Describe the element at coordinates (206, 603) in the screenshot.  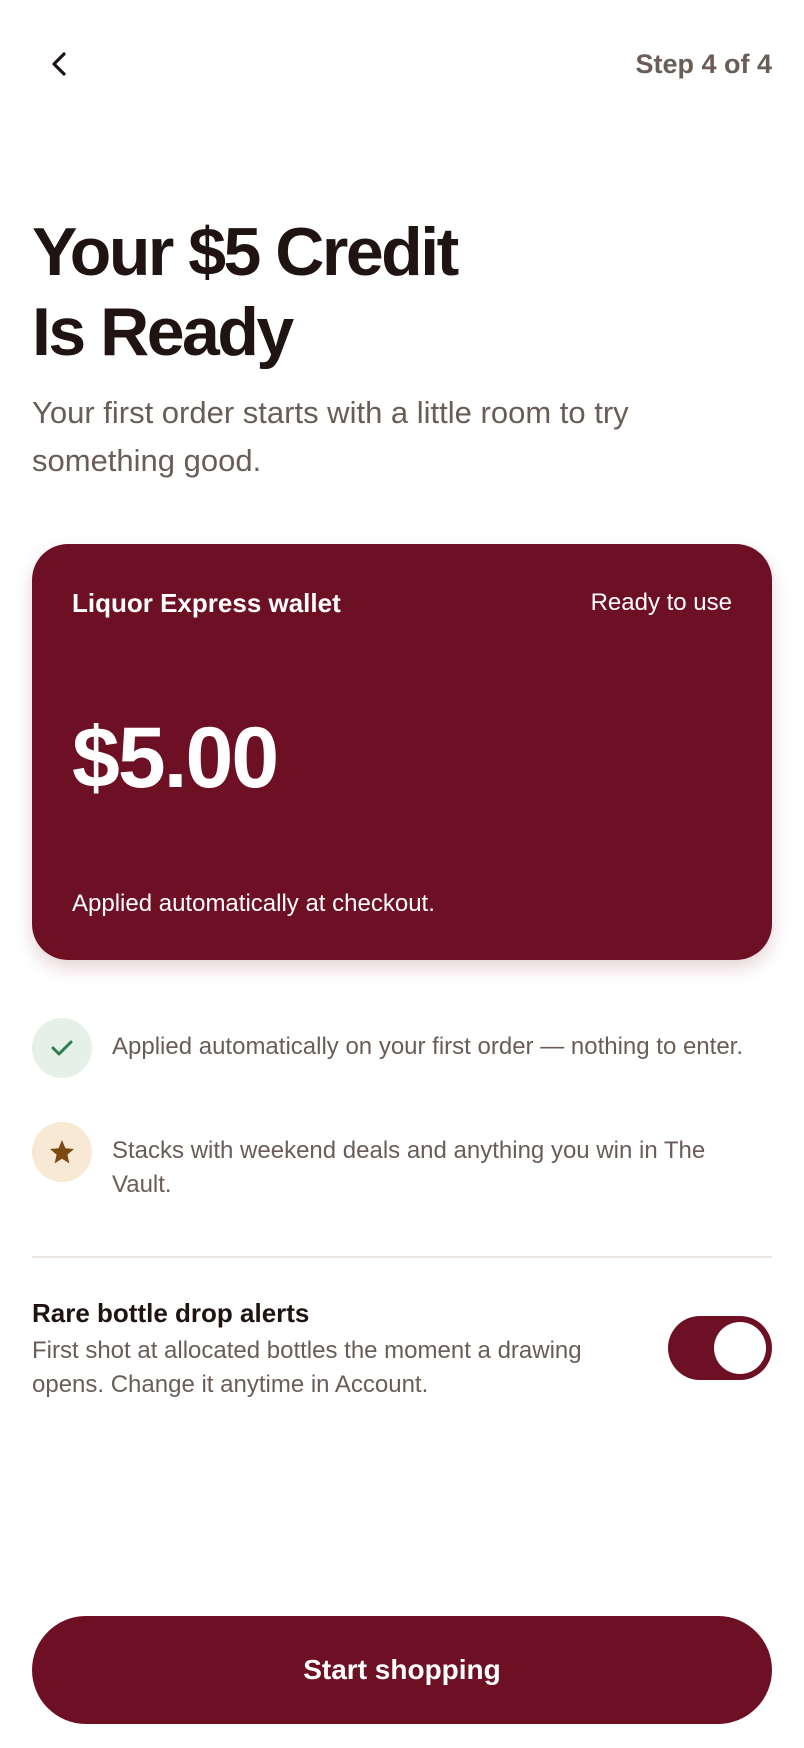
I see `wallet-name: Liquor Express wallet` at that location.